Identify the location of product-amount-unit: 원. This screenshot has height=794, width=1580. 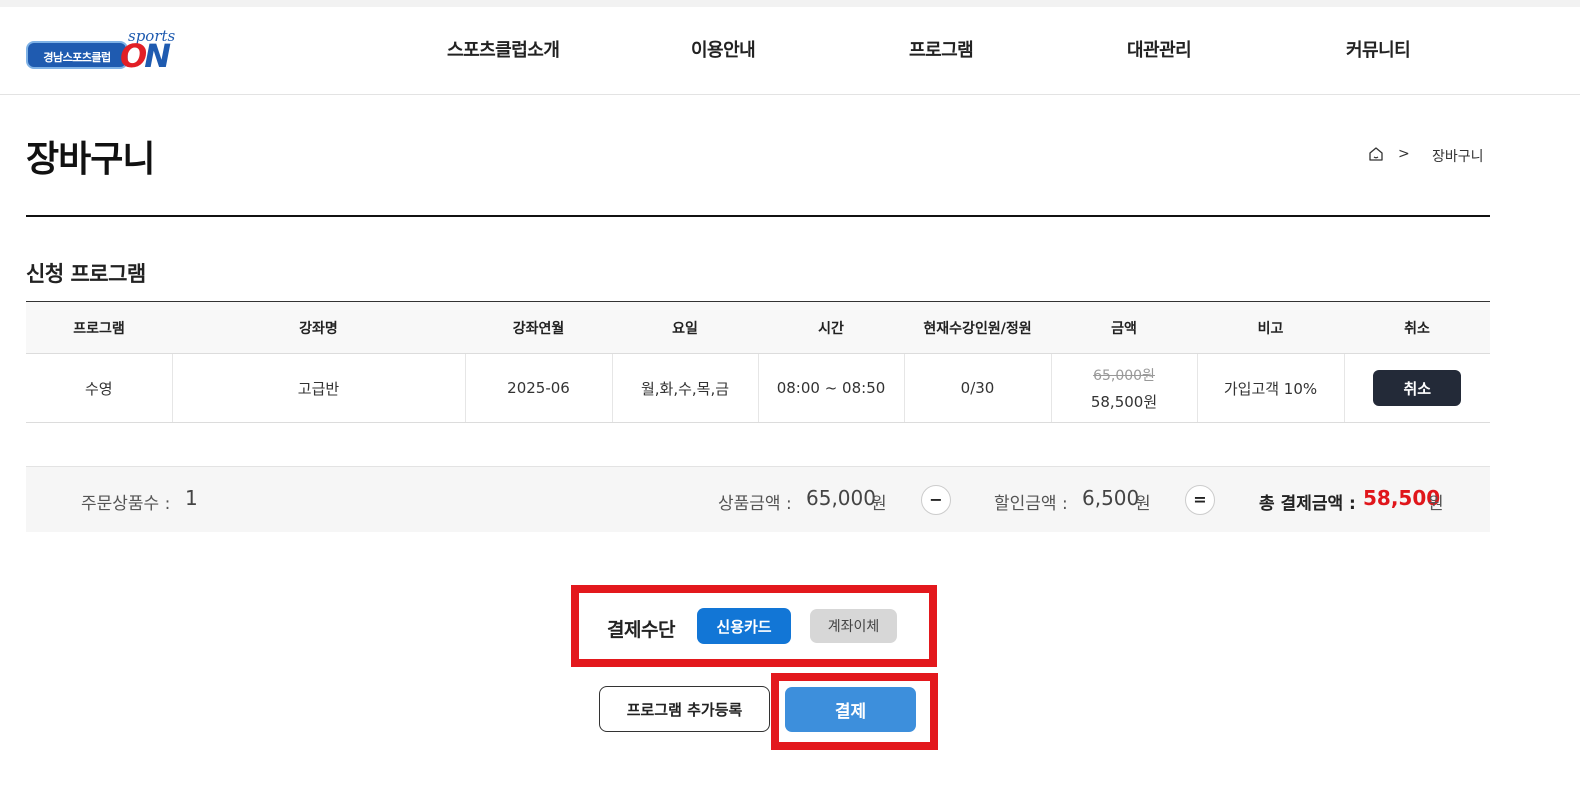
(879, 504).